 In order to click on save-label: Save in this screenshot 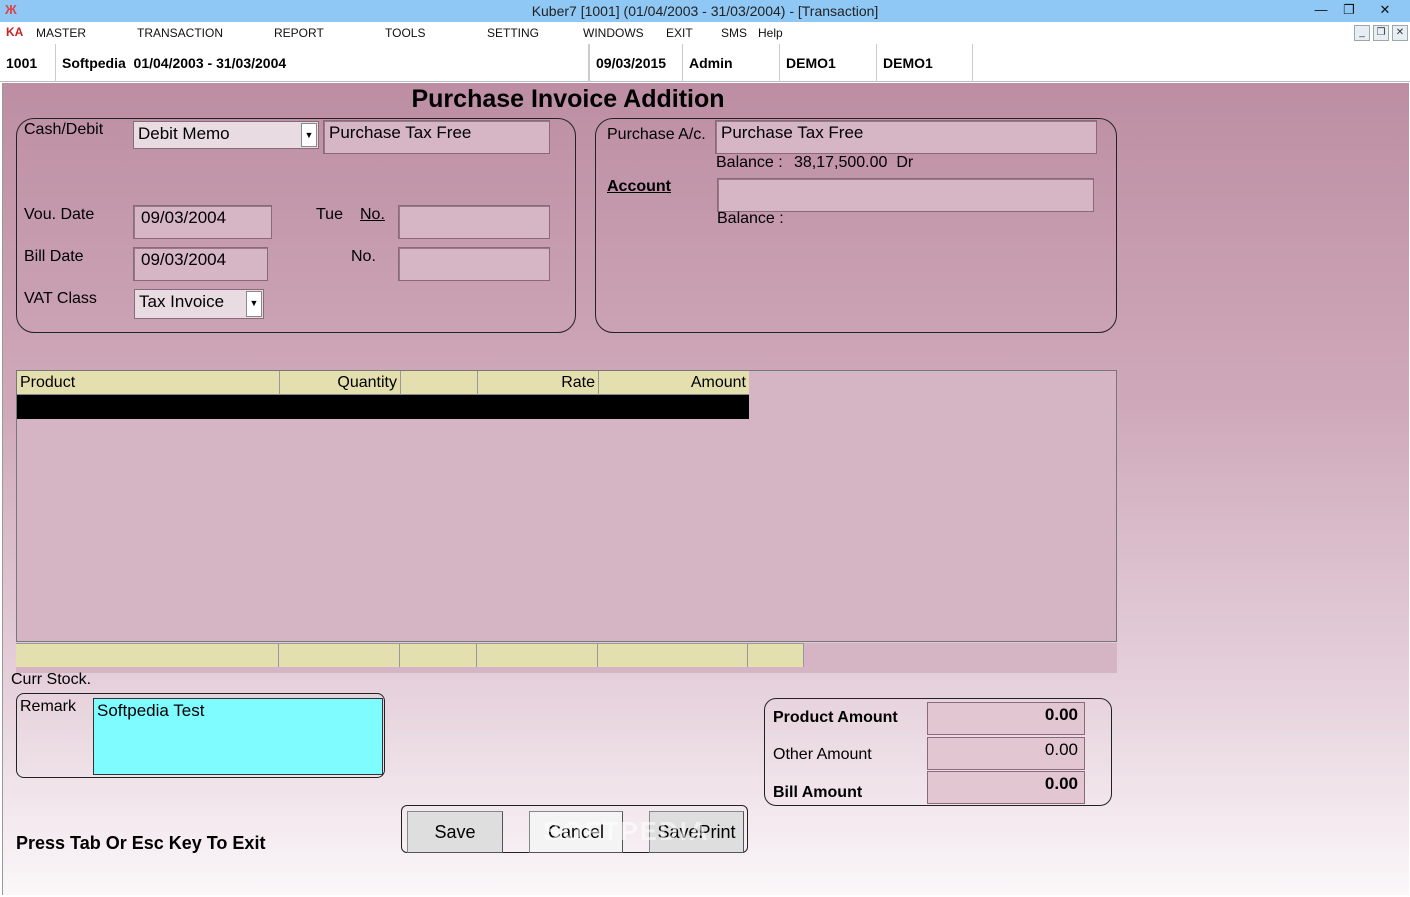, I will do `click(455, 832)`.